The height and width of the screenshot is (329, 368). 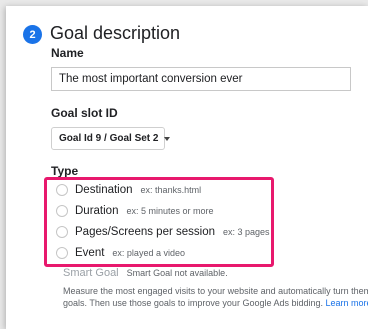 I want to click on smart-goal-note: Smart Goal not available., so click(x=177, y=273).